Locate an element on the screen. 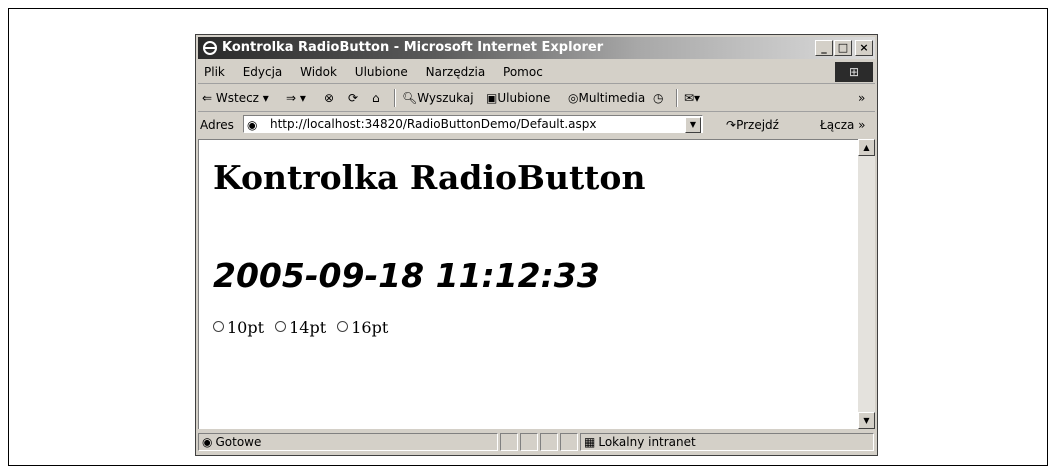 This screenshot has width=1058, height=476. ie-logo-icon is located at coordinates (210, 48).